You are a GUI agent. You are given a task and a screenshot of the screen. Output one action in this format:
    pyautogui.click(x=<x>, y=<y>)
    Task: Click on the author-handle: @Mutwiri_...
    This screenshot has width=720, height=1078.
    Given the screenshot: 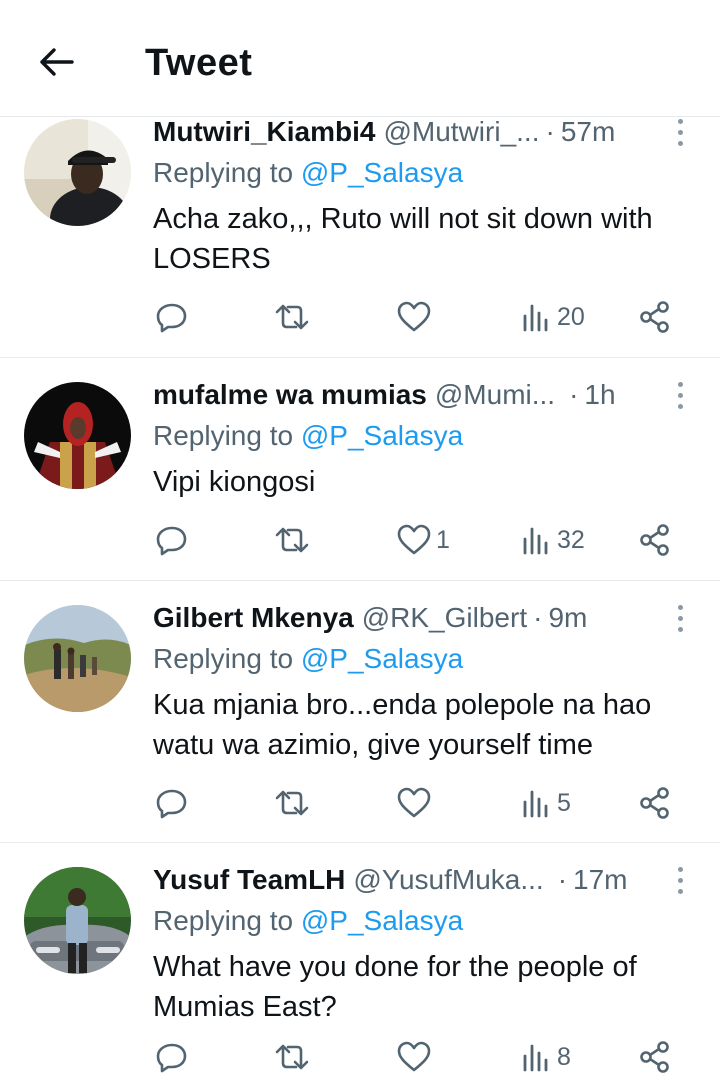 What is the action you would take?
    pyautogui.click(x=461, y=132)
    